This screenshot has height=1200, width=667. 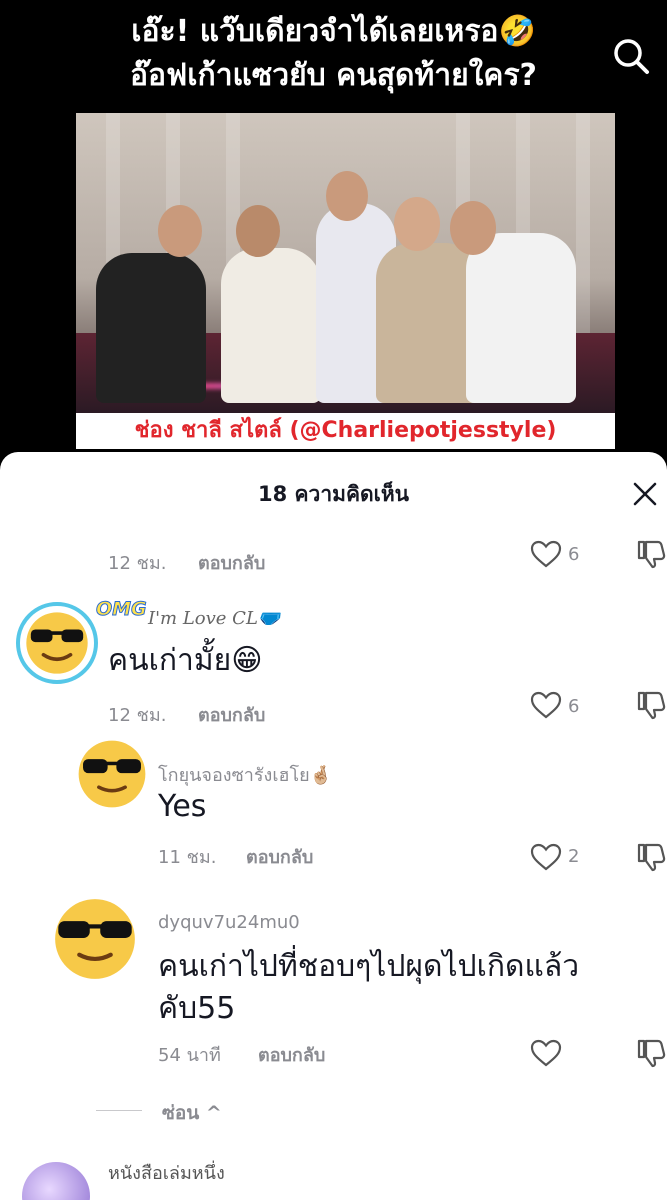 What do you see at coordinates (192, 1113) in the screenshot?
I see `hide-replies-button: ซ่อน ^` at bounding box center [192, 1113].